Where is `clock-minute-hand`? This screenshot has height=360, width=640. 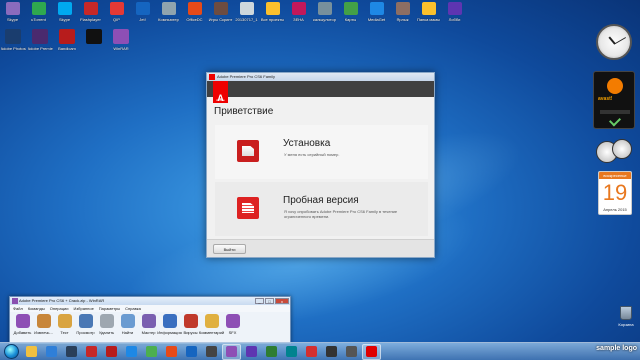
clock-minute-hand is located at coordinates (620, 41).